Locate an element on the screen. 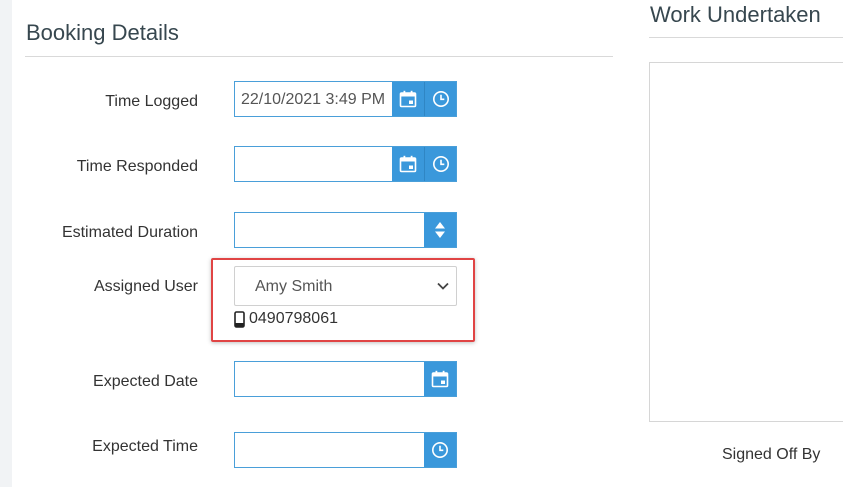 This screenshot has width=843, height=487. time-responded-label: Time Responded is located at coordinates (137, 166).